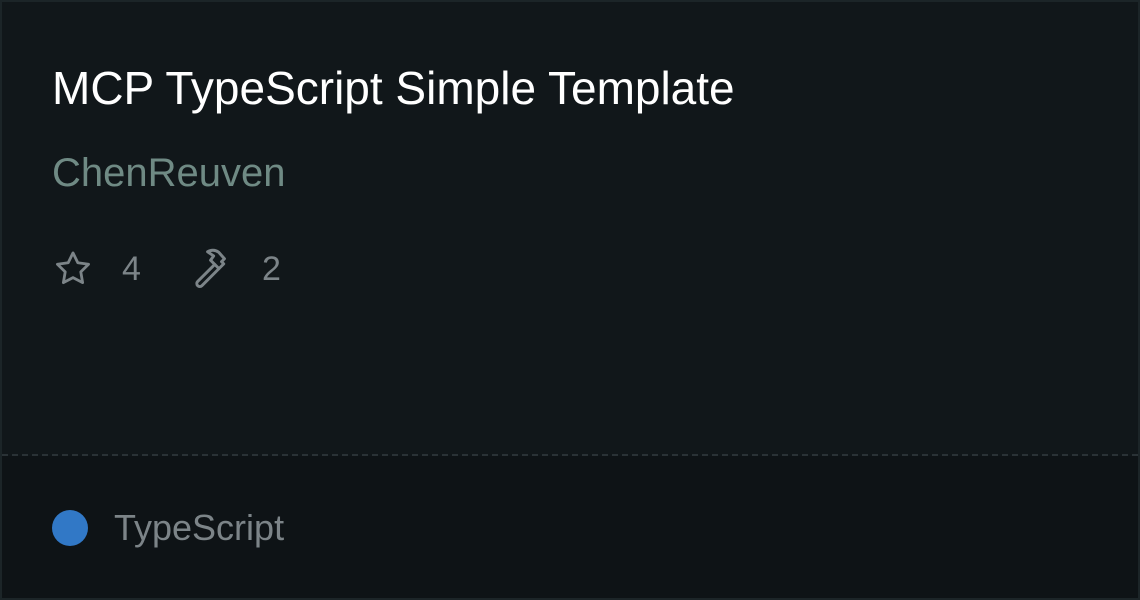 Image resolution: width=1140 pixels, height=600 pixels. I want to click on repo-title: MCP TypeScript Simple Template, so click(393, 88).